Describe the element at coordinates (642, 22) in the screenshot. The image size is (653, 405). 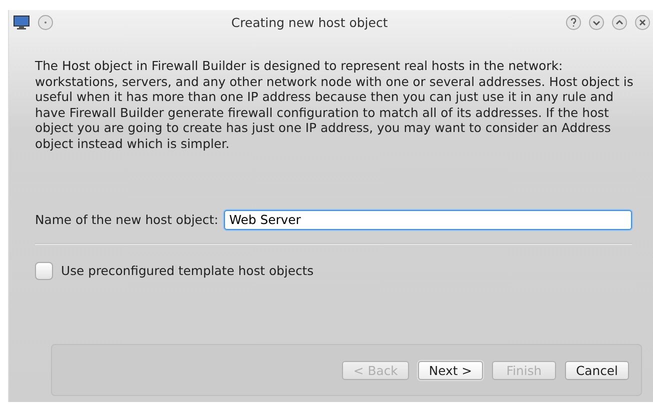
I see `close-icon` at that location.